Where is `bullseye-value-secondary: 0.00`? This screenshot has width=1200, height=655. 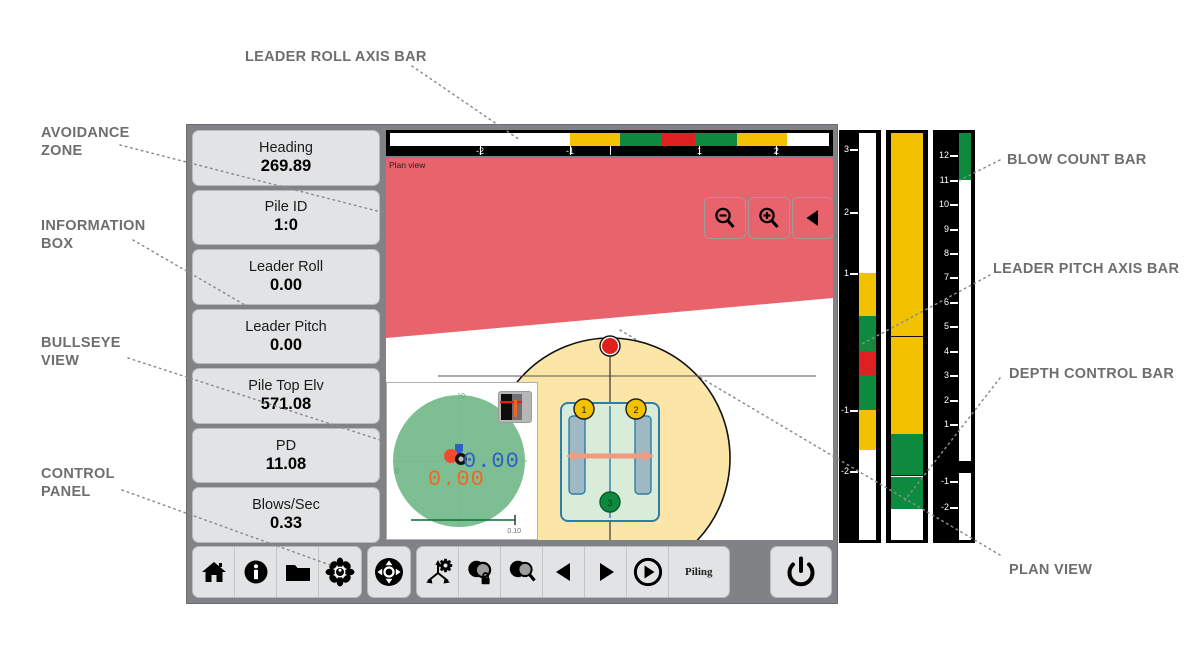 bullseye-value-secondary: 0.00 is located at coordinates (456, 479).